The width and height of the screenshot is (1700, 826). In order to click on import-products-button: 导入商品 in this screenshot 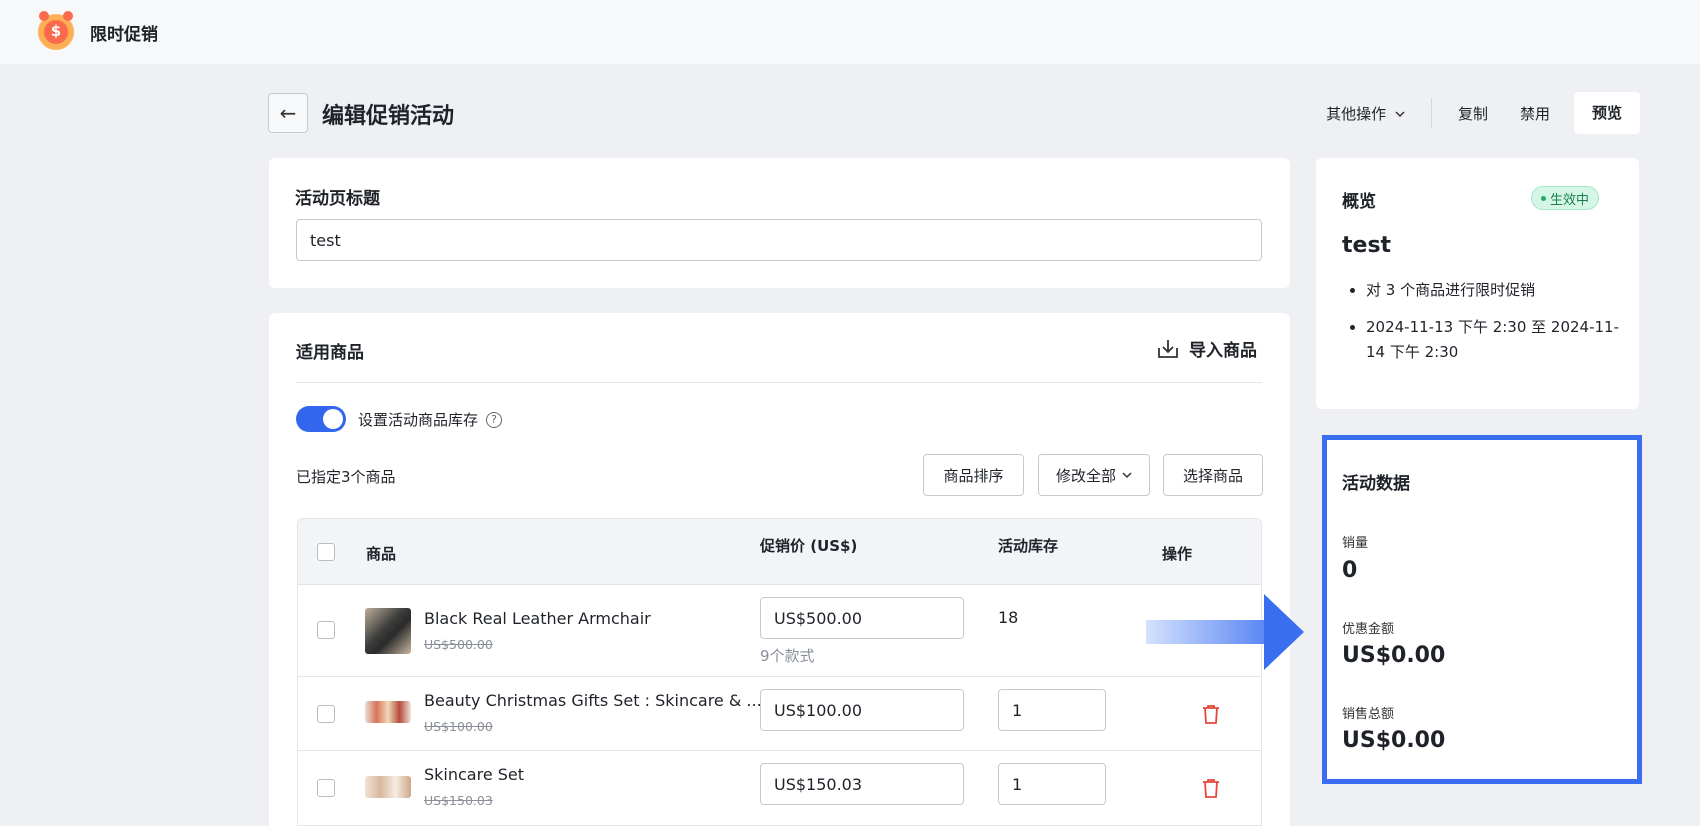, I will do `click(1207, 348)`.